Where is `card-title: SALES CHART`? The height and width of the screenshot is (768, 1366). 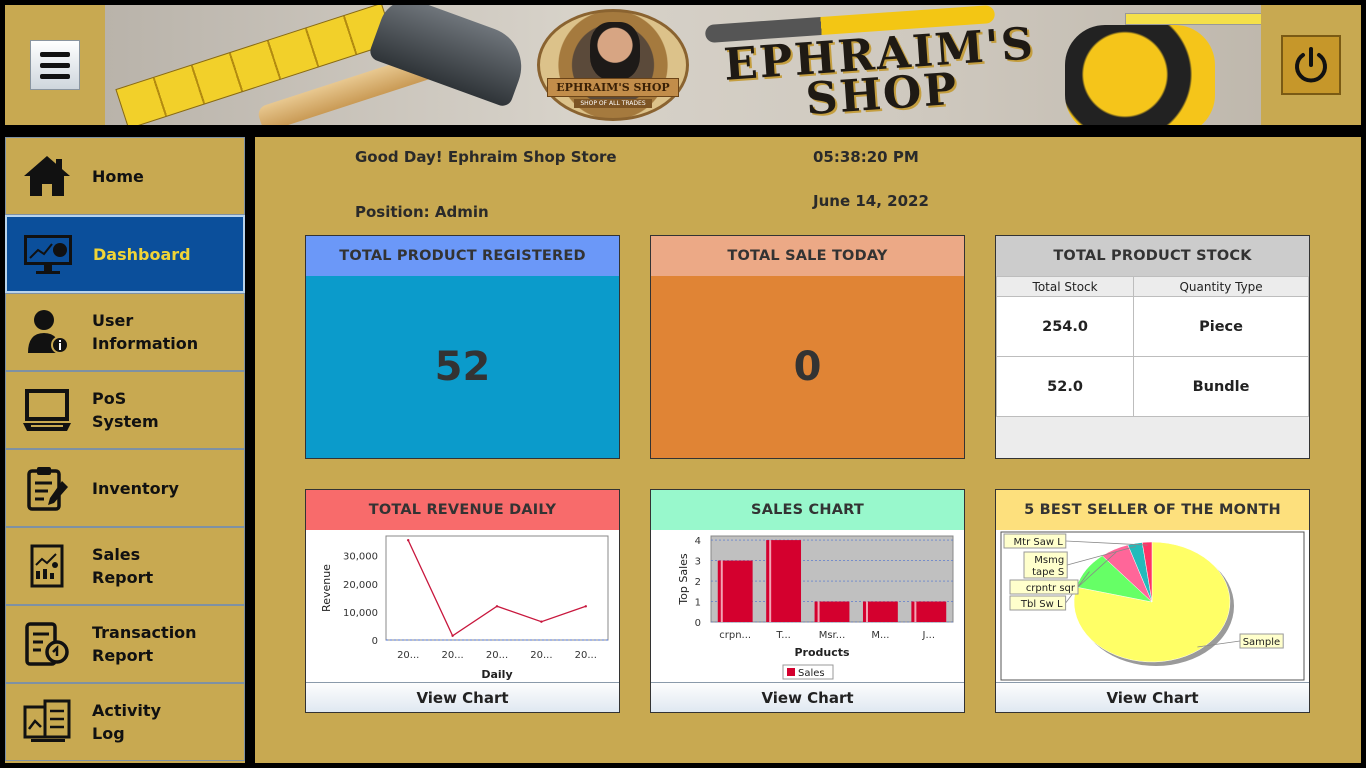 card-title: SALES CHART is located at coordinates (807, 510).